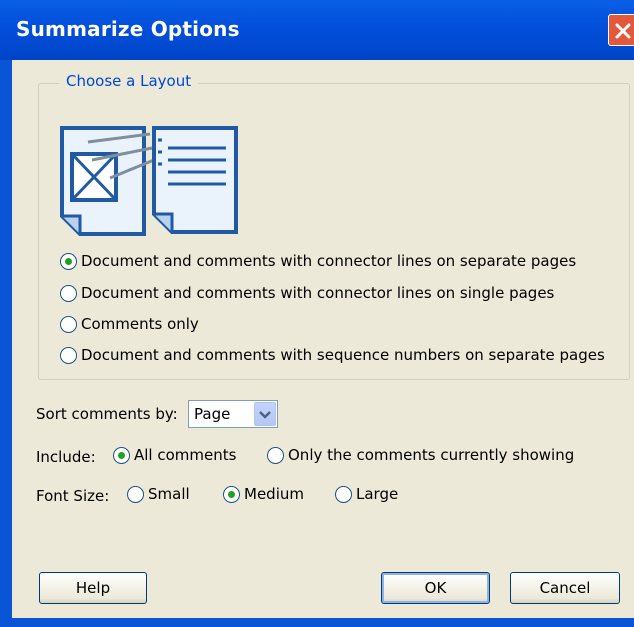 Image resolution: width=634 pixels, height=627 pixels. Describe the element at coordinates (66, 457) in the screenshot. I see `include-label: Include:` at that location.